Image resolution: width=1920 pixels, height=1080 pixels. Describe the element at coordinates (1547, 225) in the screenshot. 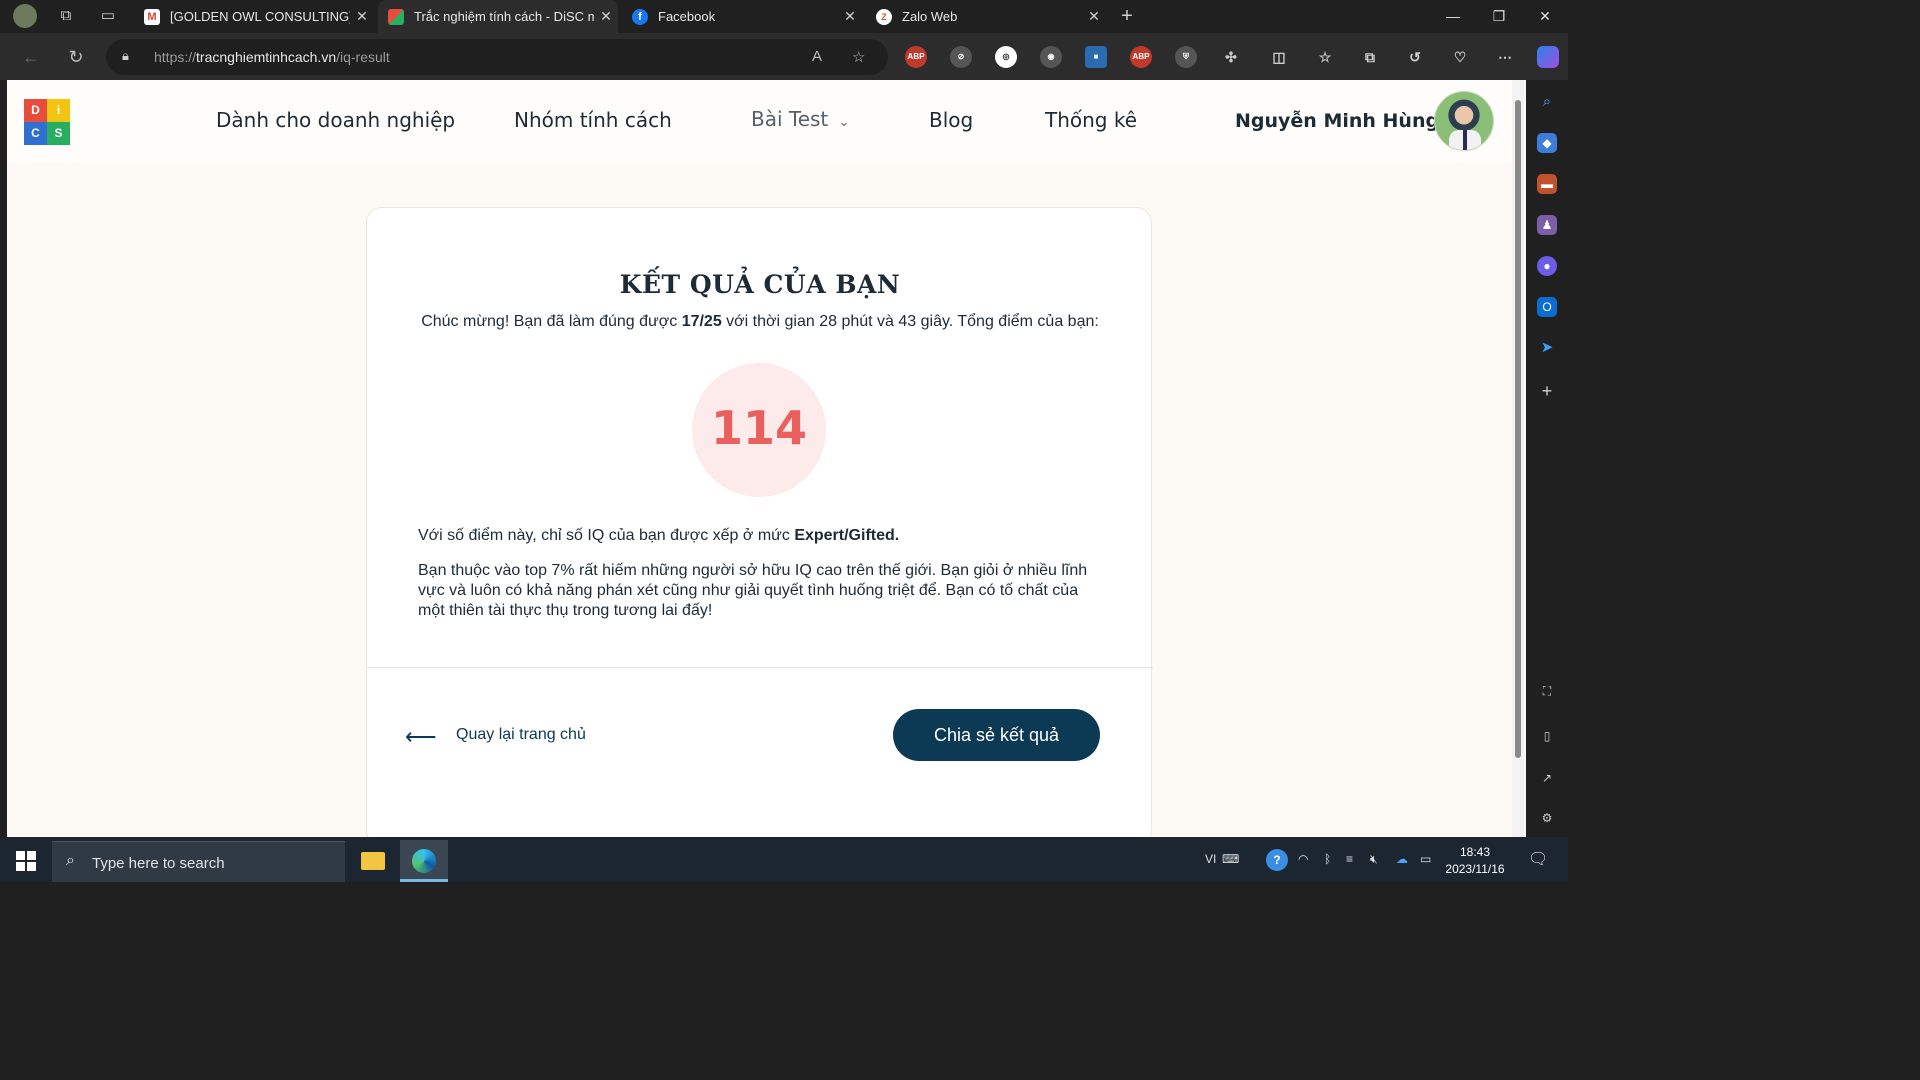

I see `games-icon: ♟` at that location.